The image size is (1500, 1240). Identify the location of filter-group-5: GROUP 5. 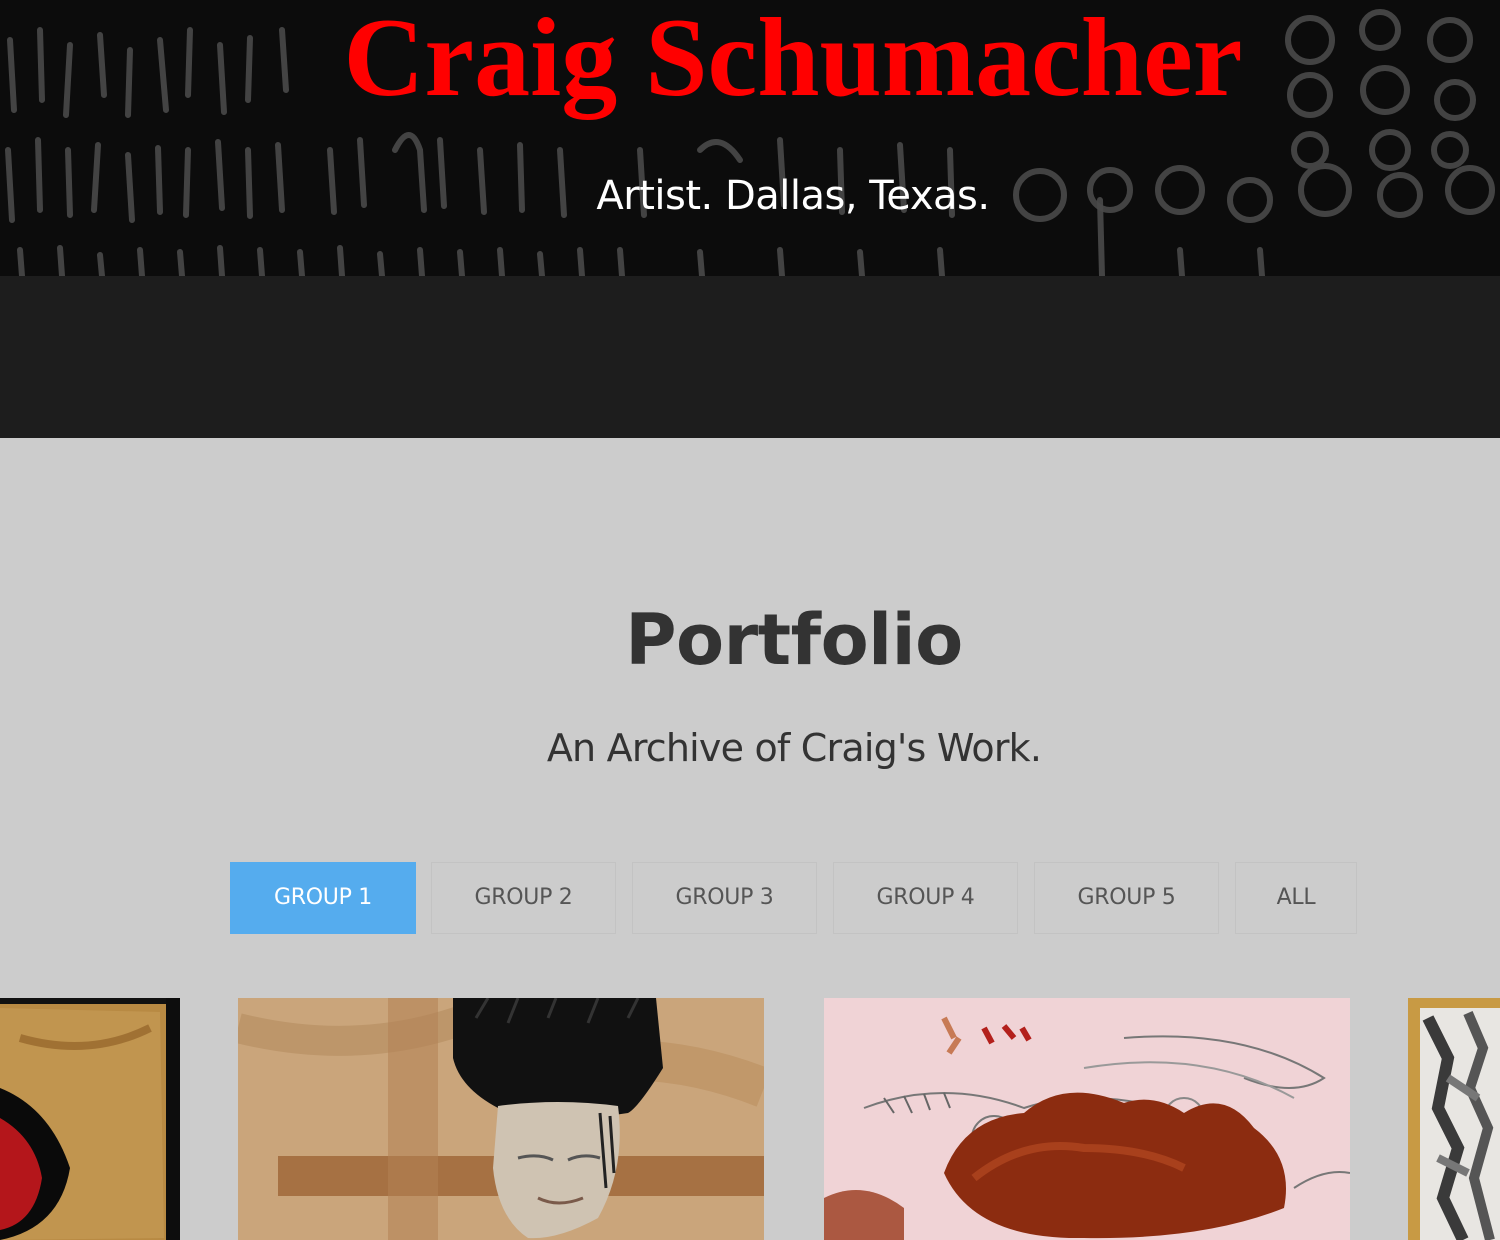
(1126, 898).